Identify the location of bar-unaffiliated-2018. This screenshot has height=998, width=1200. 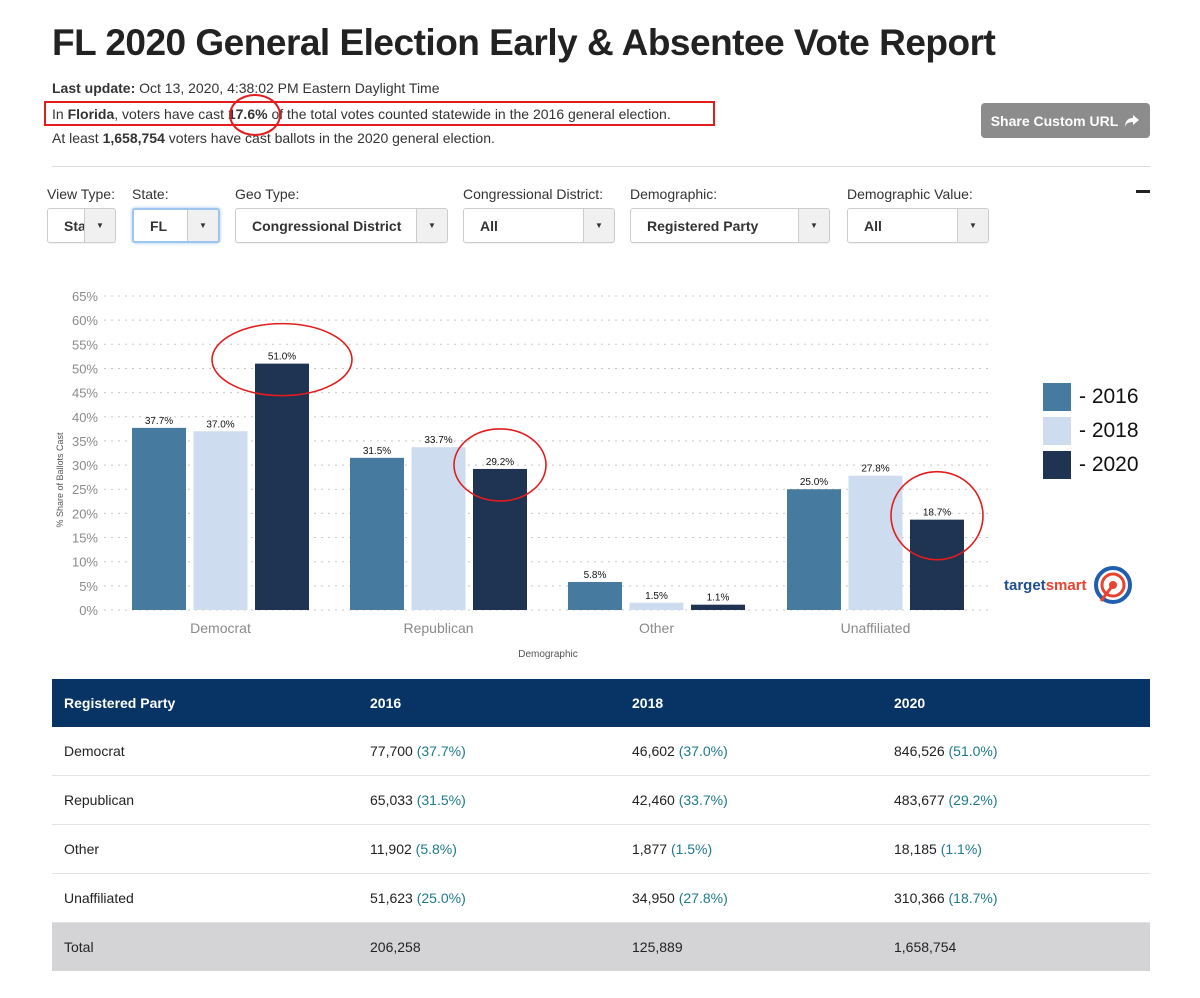
(875, 542).